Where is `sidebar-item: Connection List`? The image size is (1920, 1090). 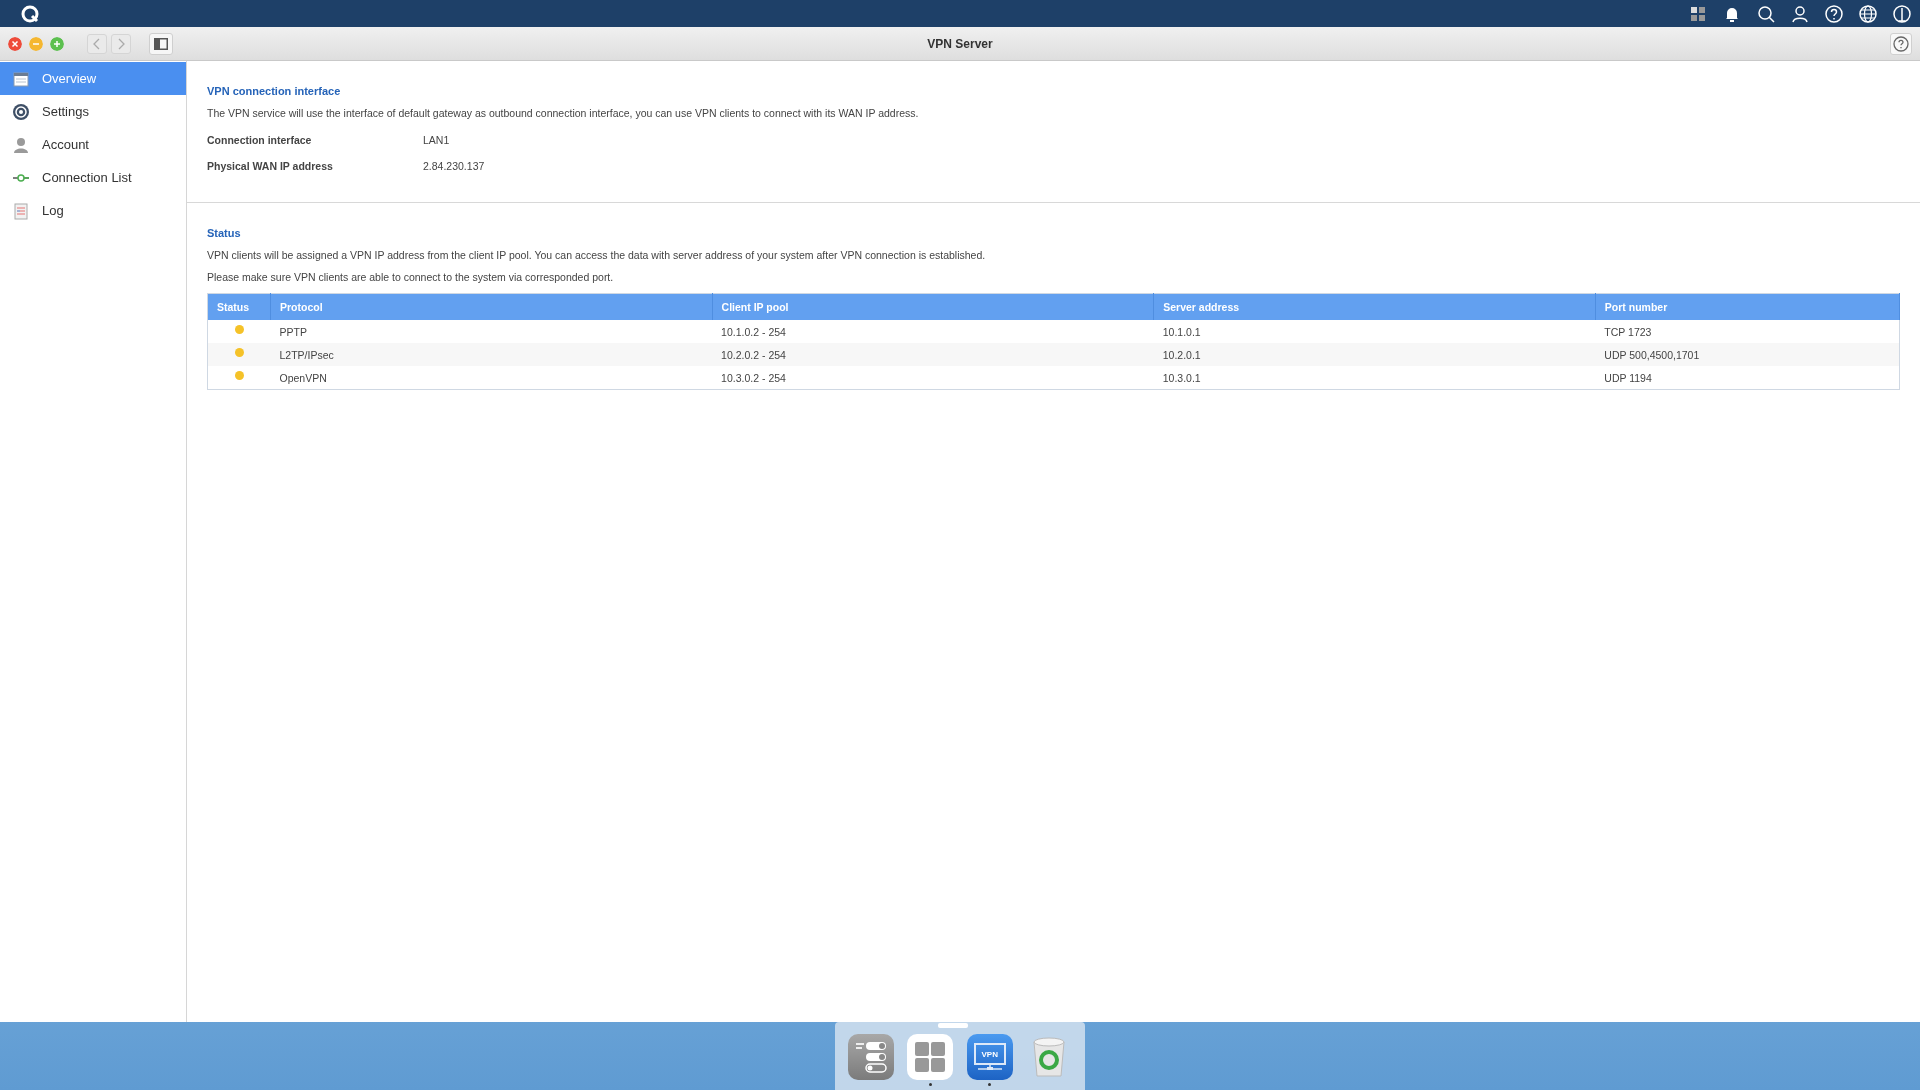
sidebar-item: Connection List is located at coordinates (93, 177).